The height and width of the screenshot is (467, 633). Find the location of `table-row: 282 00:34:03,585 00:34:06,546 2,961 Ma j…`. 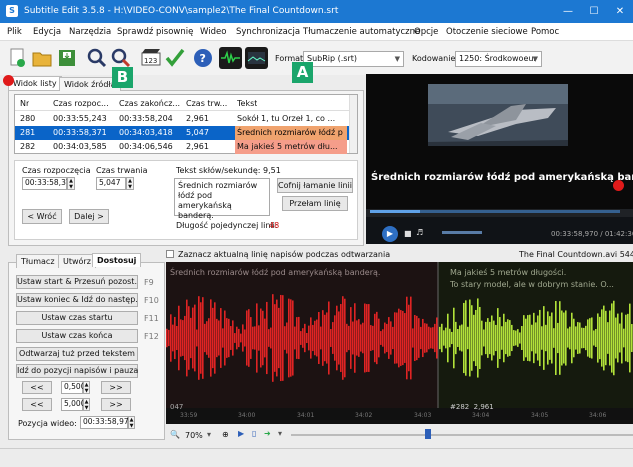

table-row: 282 00:34:03,585 00:34:06,546 2,961 Ma j… is located at coordinates (186, 147).